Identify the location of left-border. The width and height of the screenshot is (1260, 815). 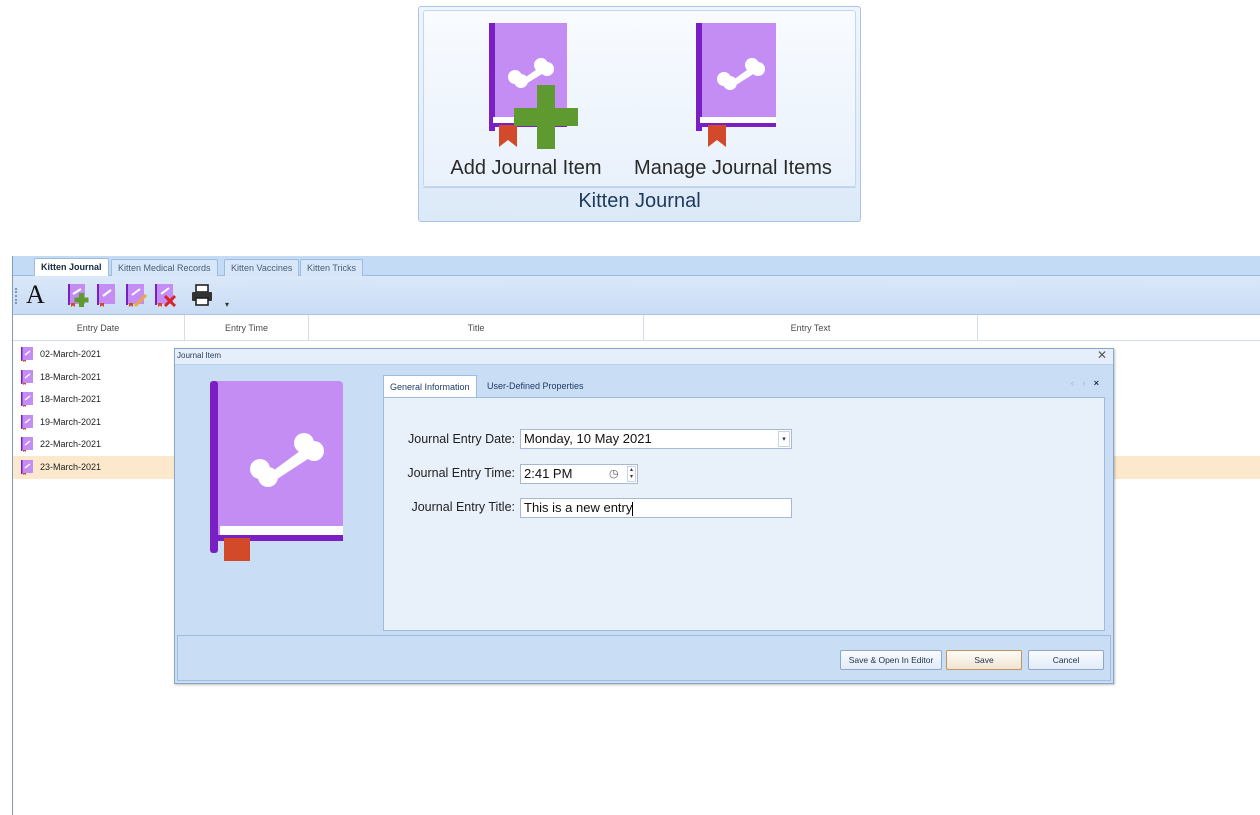
(12, 535).